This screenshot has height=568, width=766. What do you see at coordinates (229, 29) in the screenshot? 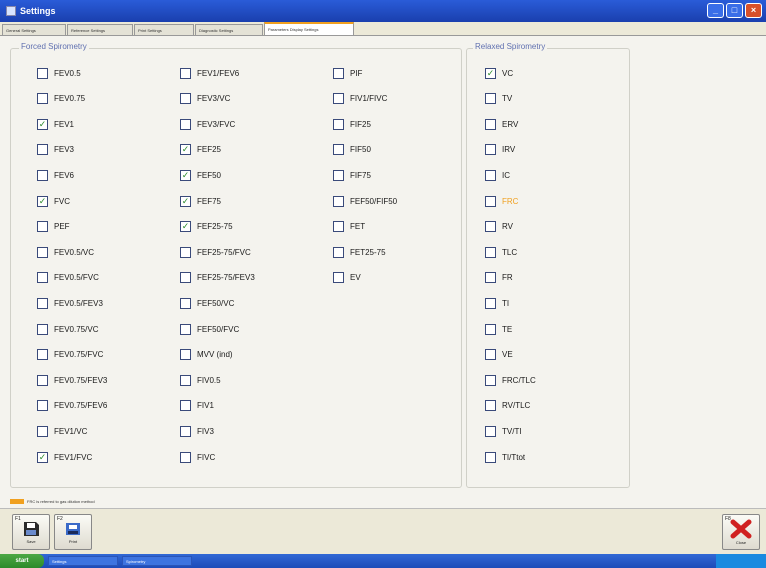
I see `tab-3: Diagnostic Settings` at bounding box center [229, 29].